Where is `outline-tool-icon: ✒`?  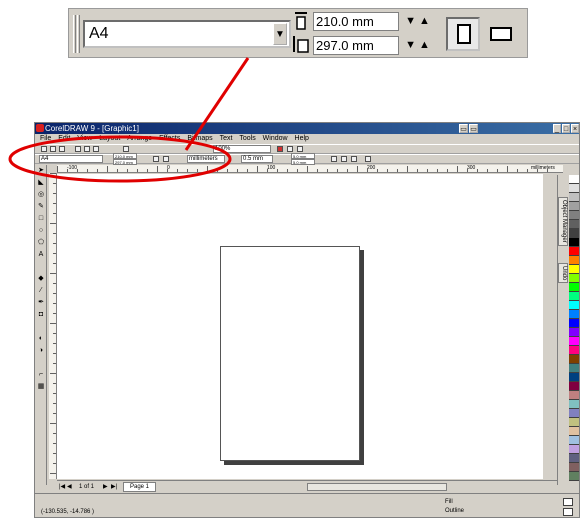 outline-tool-icon: ✒ is located at coordinates (41, 303).